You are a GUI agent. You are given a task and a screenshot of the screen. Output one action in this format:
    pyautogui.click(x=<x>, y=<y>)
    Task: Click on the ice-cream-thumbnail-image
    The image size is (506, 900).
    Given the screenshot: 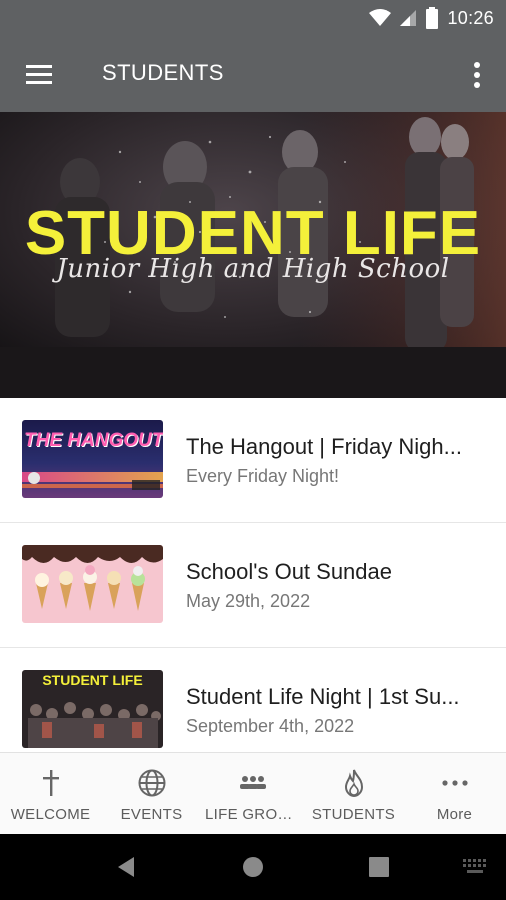 What is the action you would take?
    pyautogui.click(x=92, y=584)
    